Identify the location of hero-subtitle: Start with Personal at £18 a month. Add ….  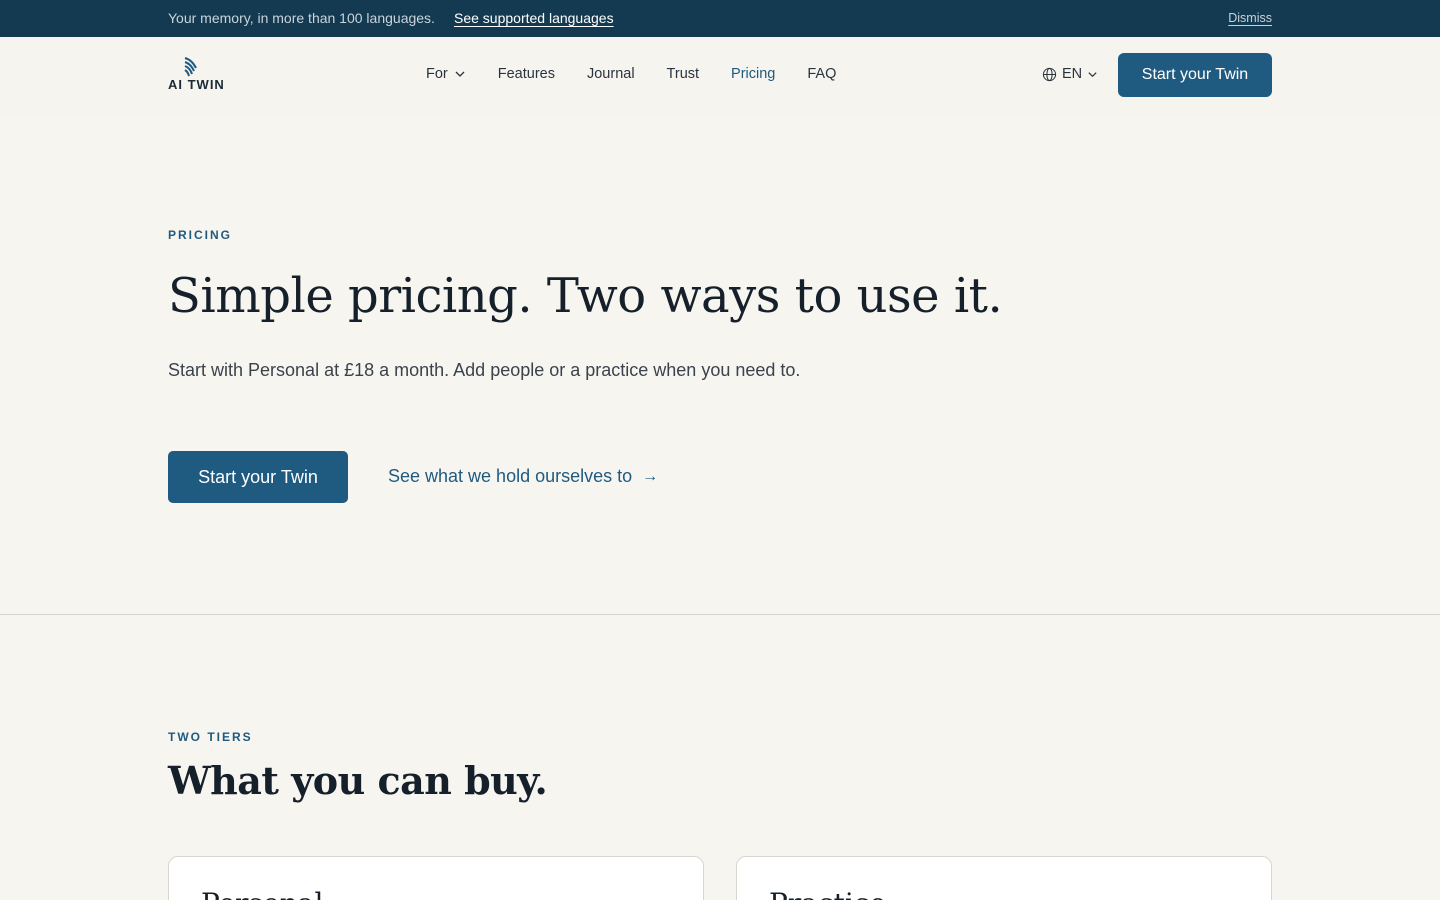
(484, 370).